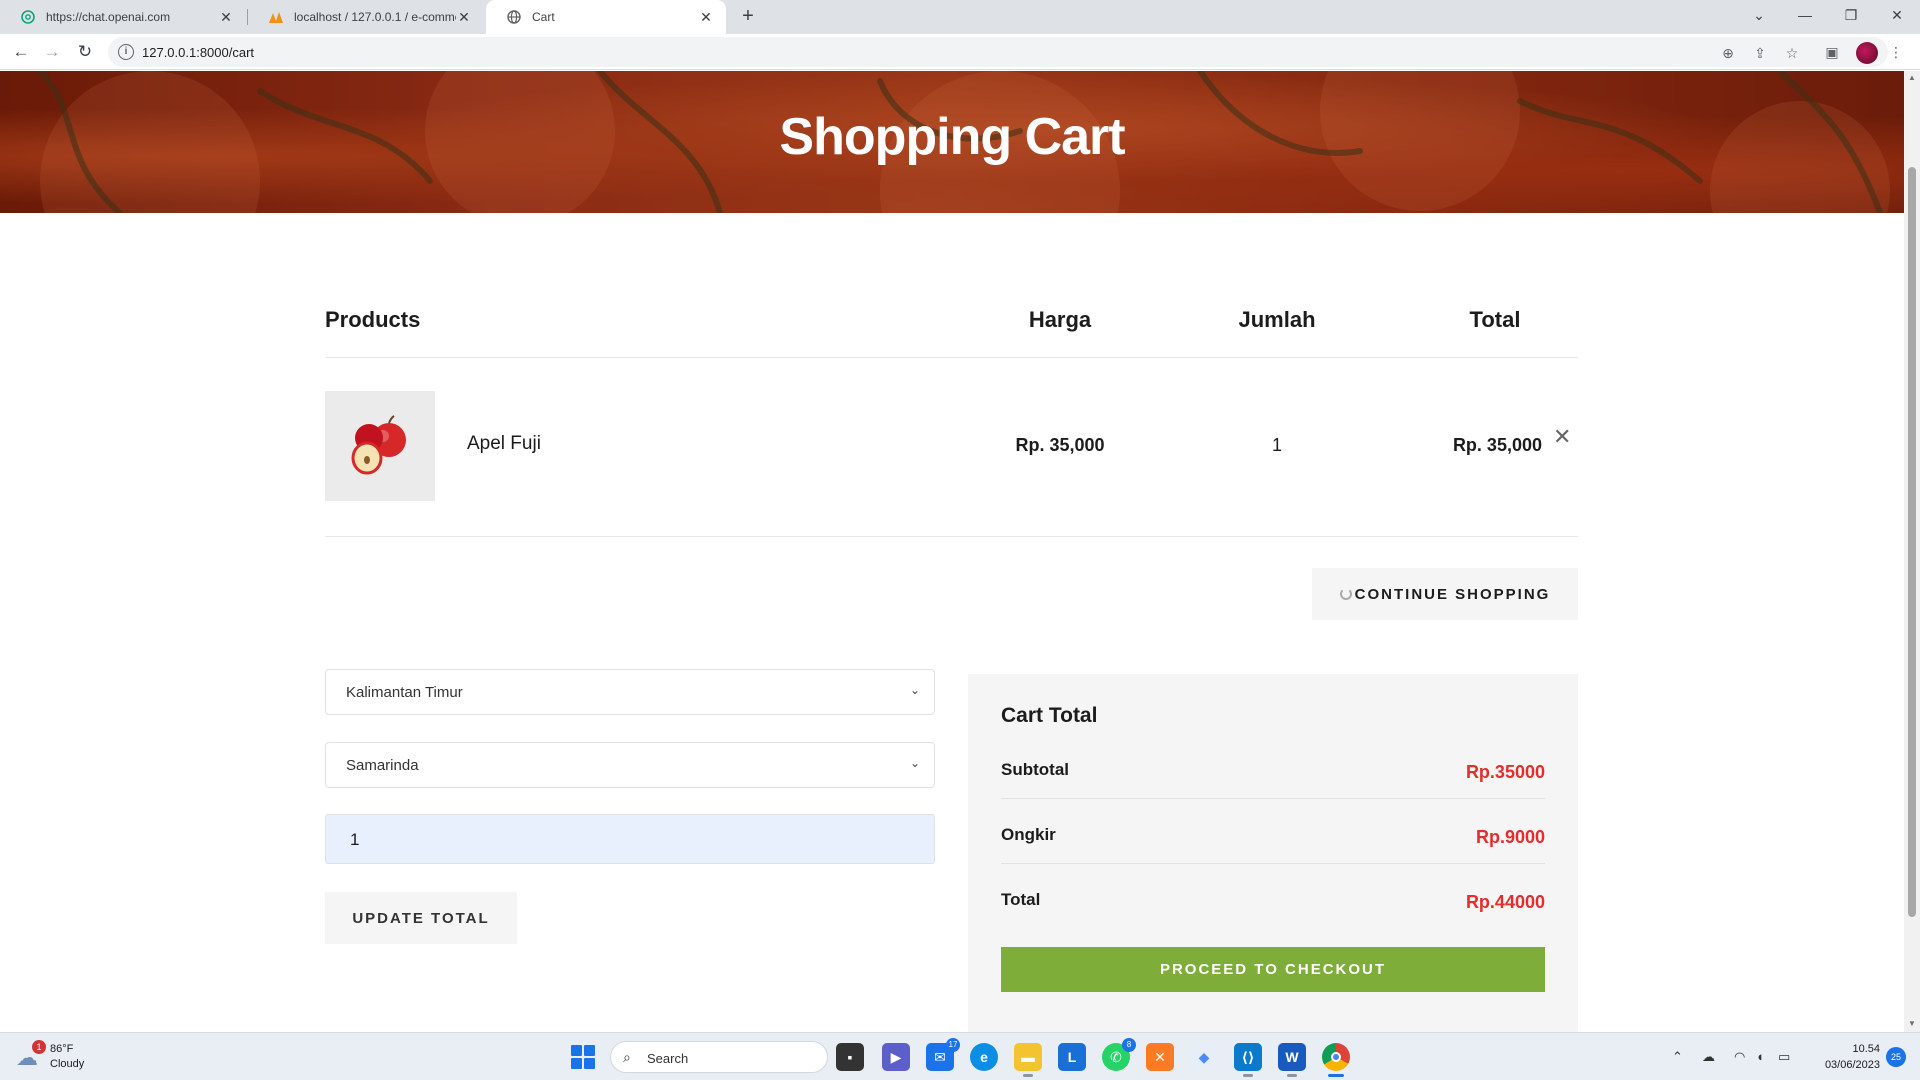 The width and height of the screenshot is (1920, 1080). Describe the element at coordinates (1336, 1060) in the screenshot. I see `chrome-icon` at that location.